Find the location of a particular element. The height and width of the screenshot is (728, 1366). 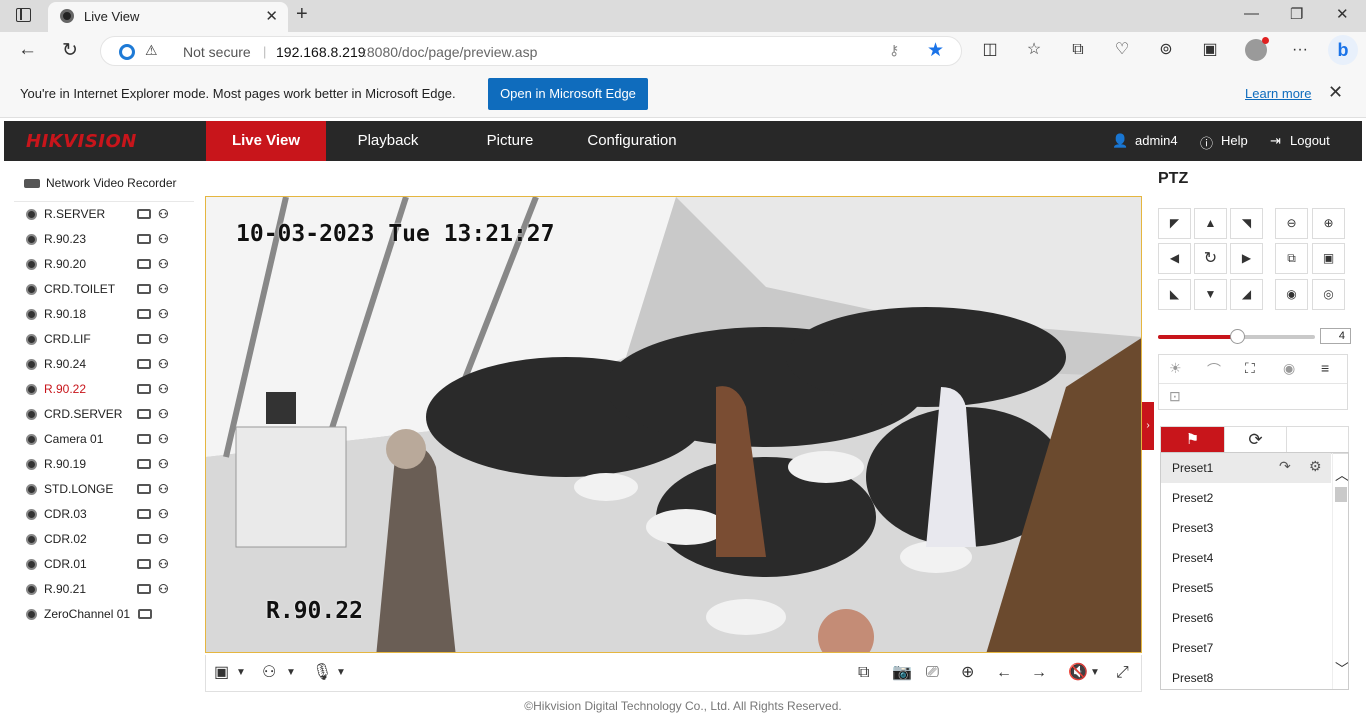

camera-item: CRD.LIF ⚇ is located at coordinates (104, 339).